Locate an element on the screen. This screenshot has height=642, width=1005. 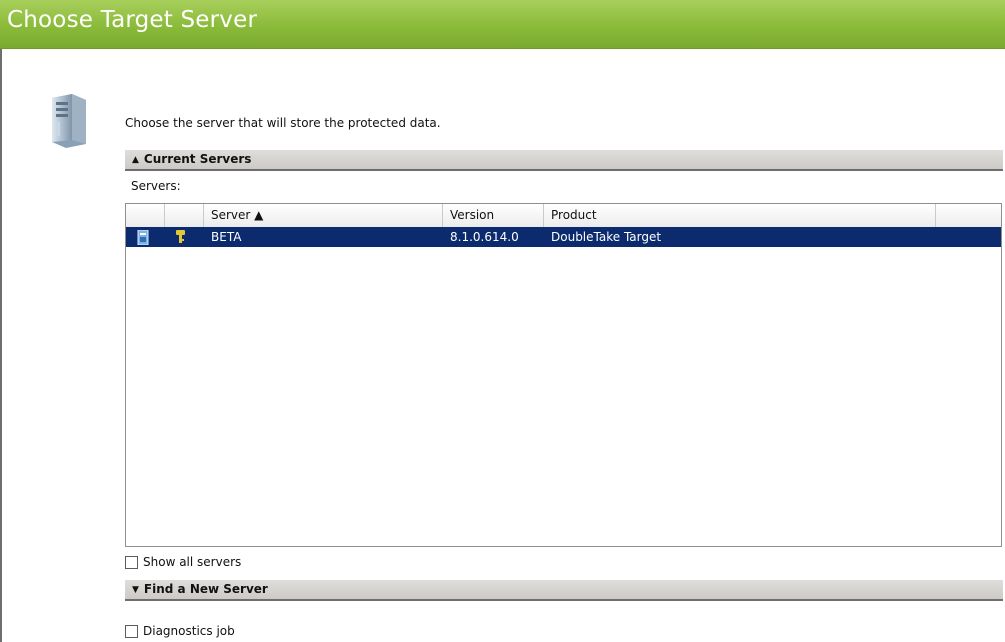
diagnostics-job-checkbox is located at coordinates (131, 631).